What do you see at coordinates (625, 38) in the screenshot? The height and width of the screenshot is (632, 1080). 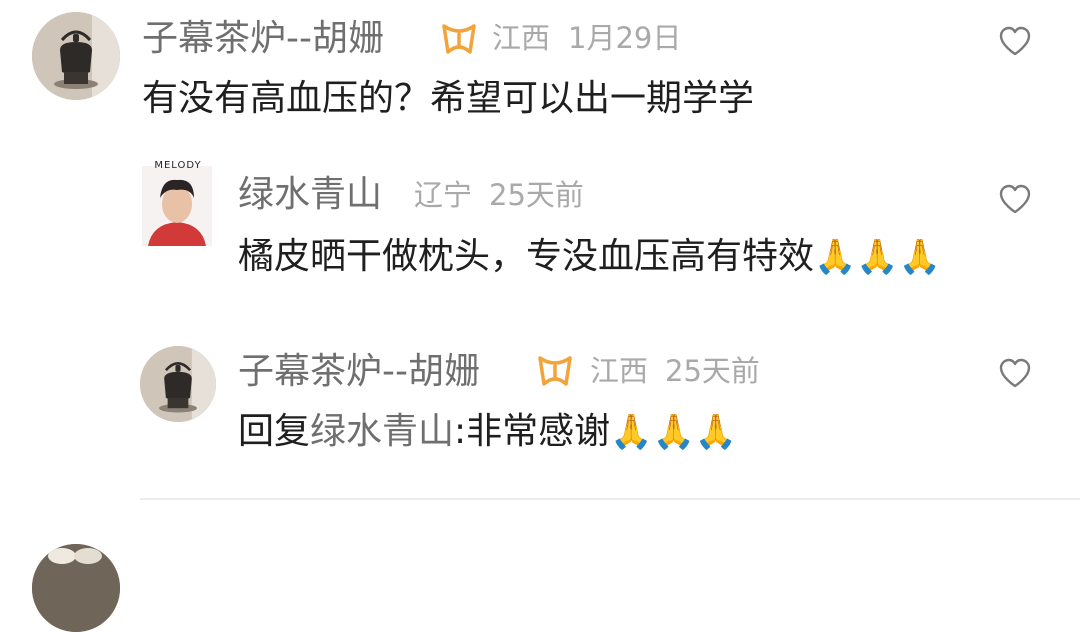 I see `comment-time: 1月29日` at bounding box center [625, 38].